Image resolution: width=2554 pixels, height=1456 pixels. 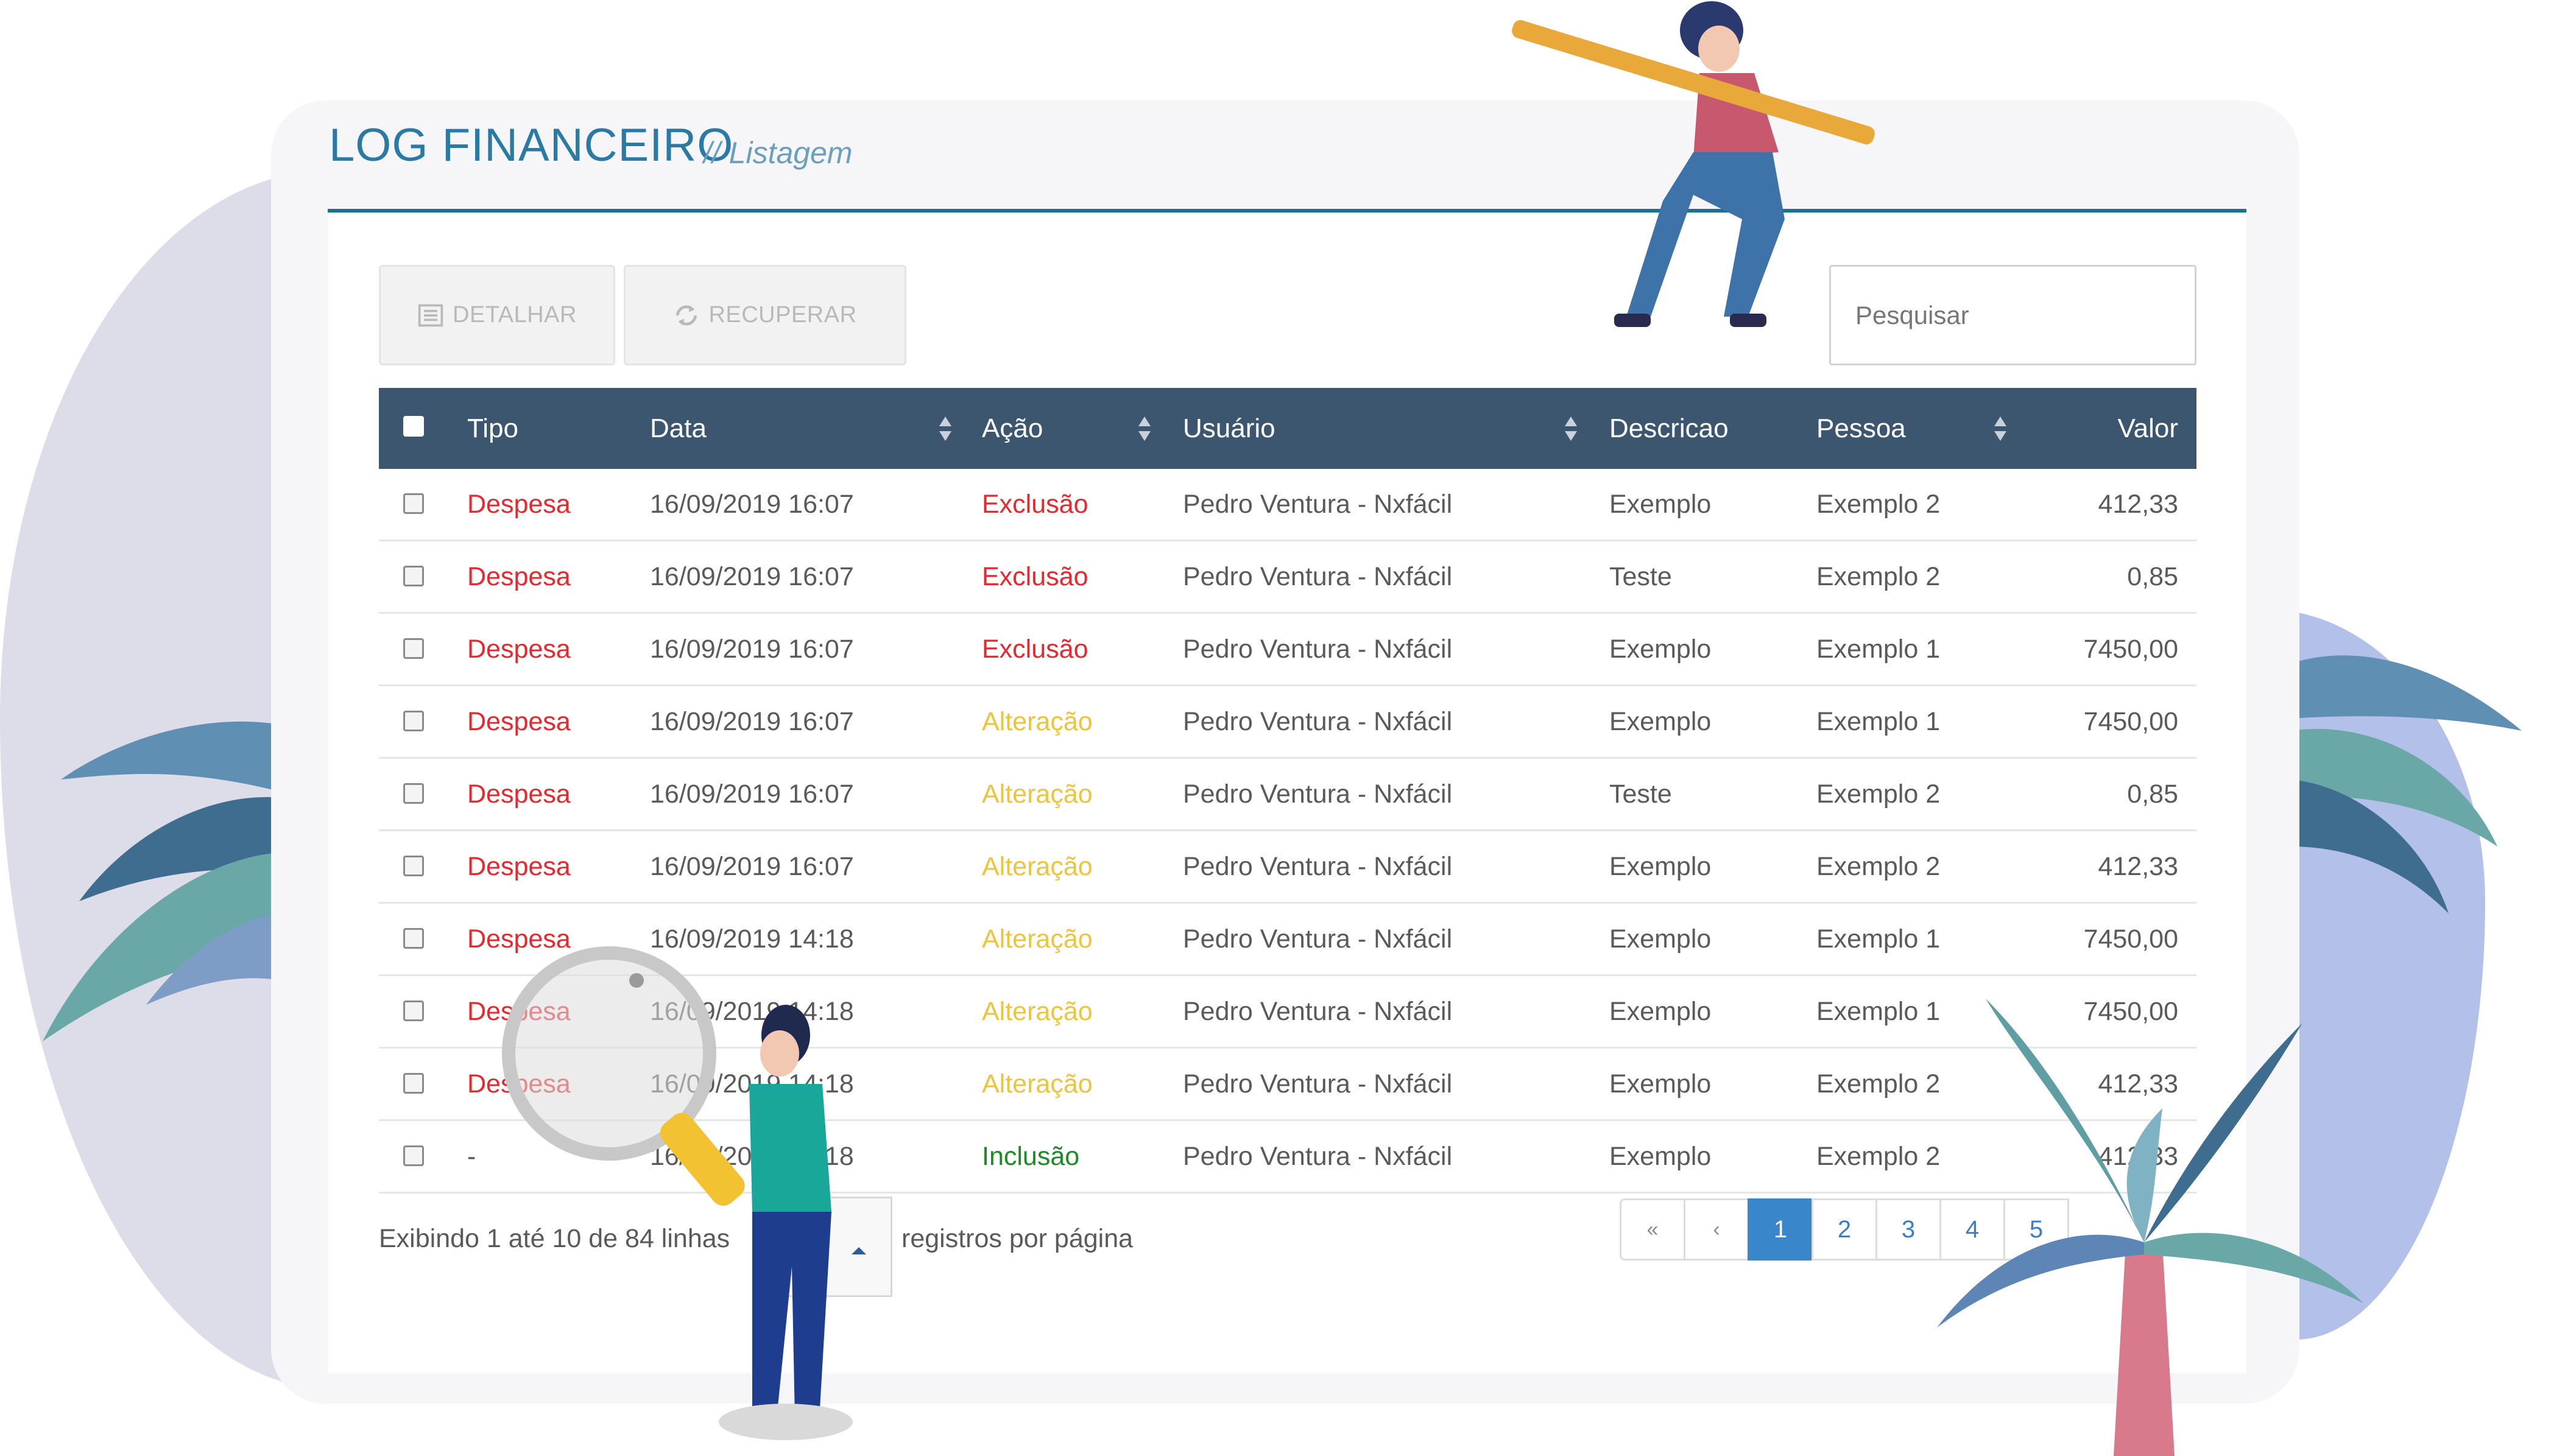 What do you see at coordinates (1287, 211) in the screenshot?
I see `title-divider` at bounding box center [1287, 211].